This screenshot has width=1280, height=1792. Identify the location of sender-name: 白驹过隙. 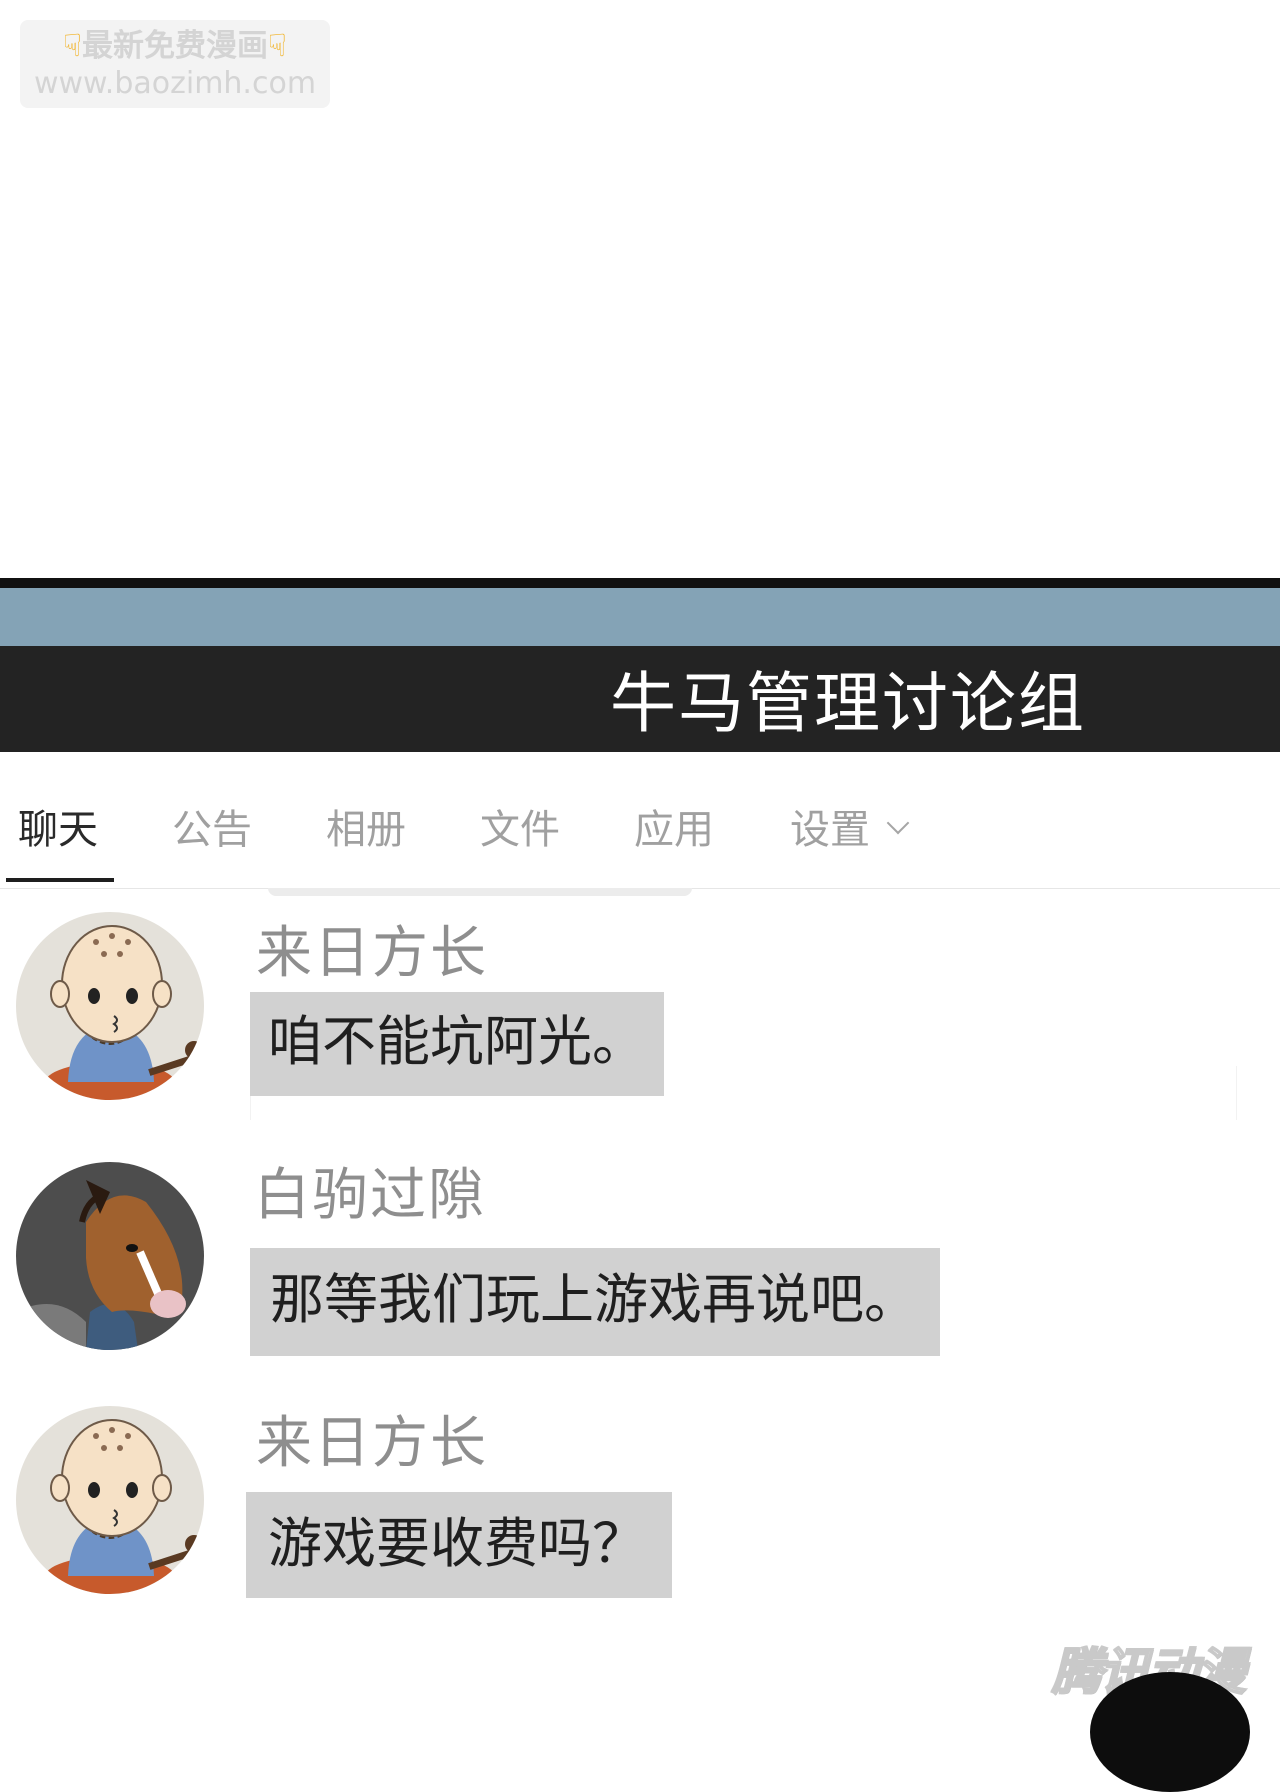
(370, 1195).